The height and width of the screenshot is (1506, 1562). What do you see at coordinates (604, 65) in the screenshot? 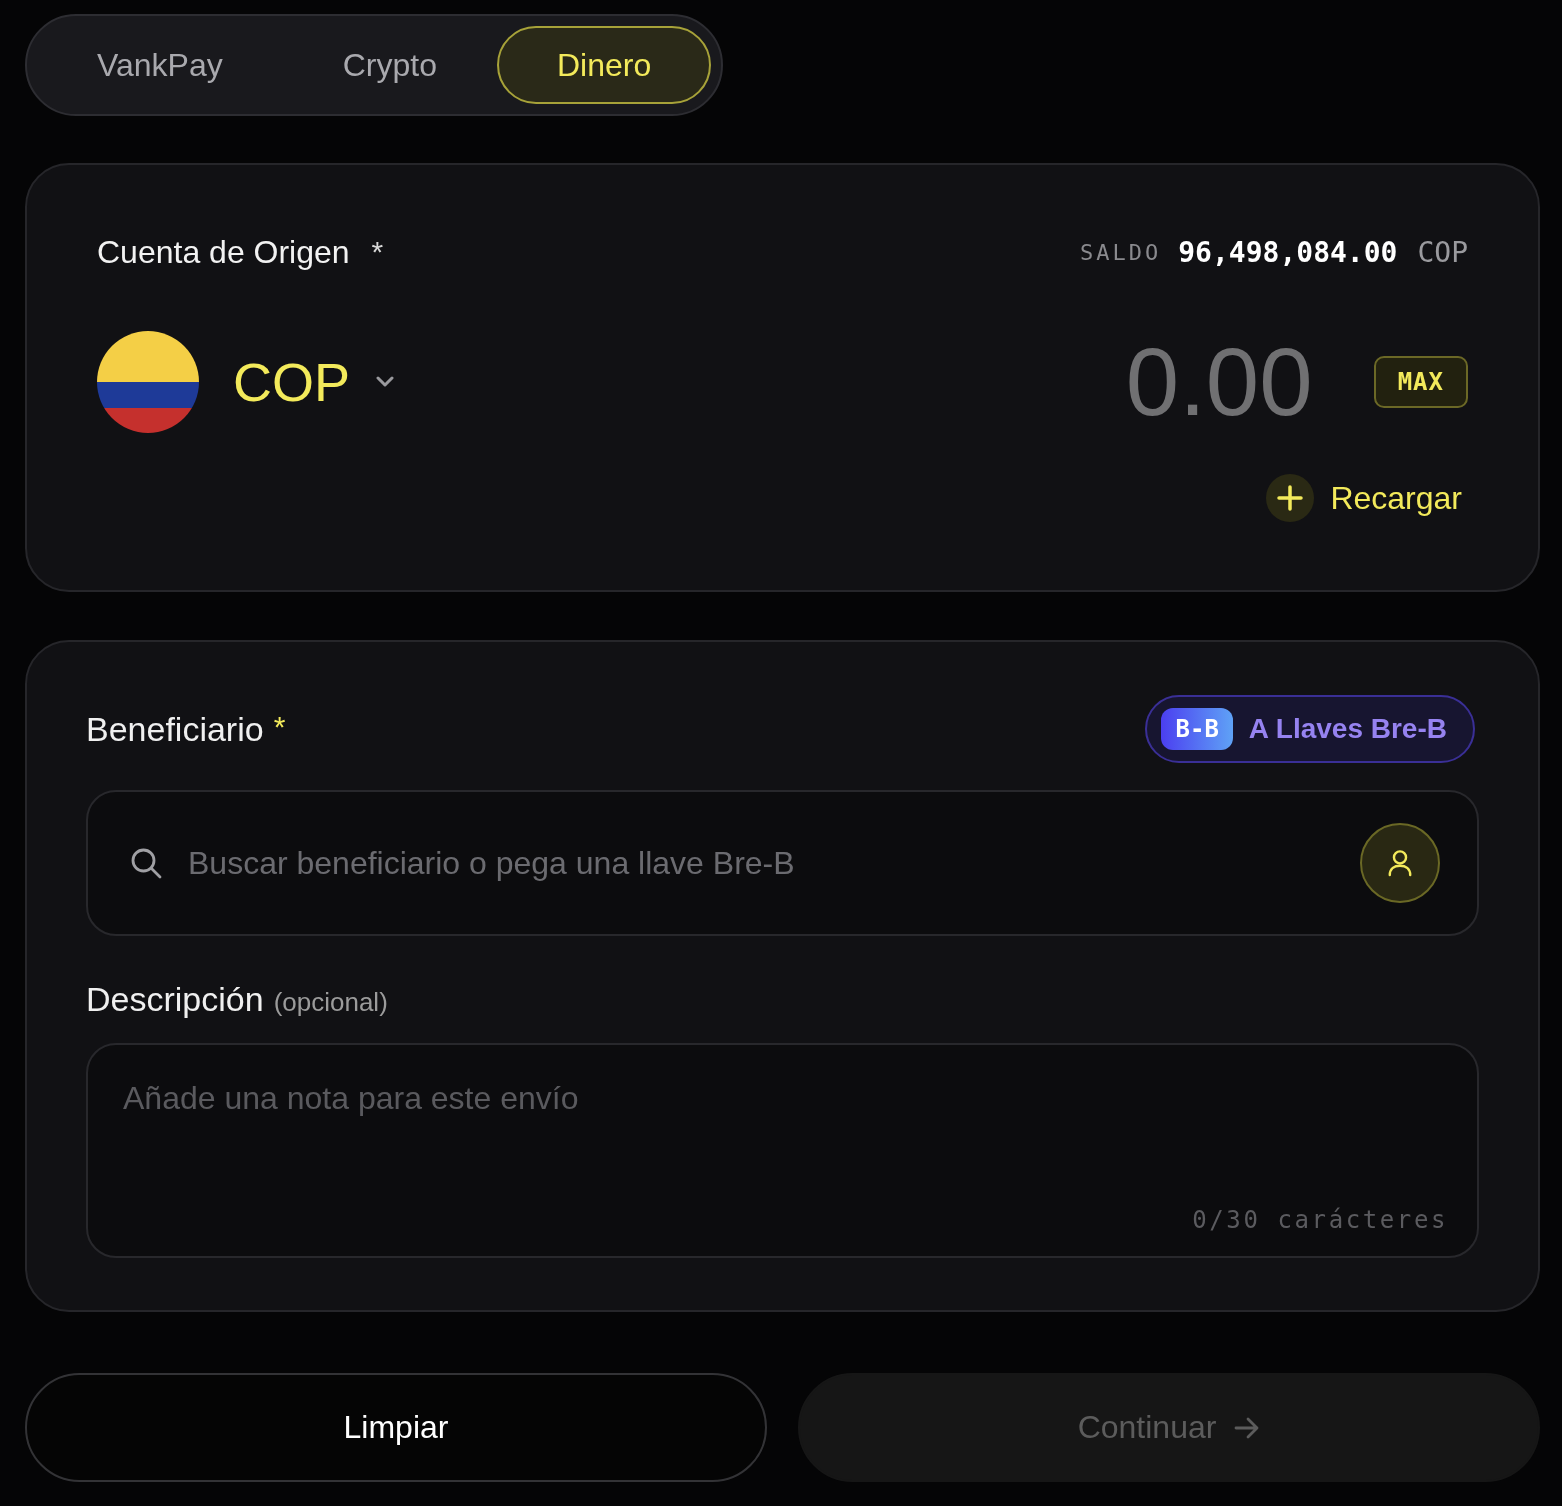
I see `tab: Dinero` at bounding box center [604, 65].